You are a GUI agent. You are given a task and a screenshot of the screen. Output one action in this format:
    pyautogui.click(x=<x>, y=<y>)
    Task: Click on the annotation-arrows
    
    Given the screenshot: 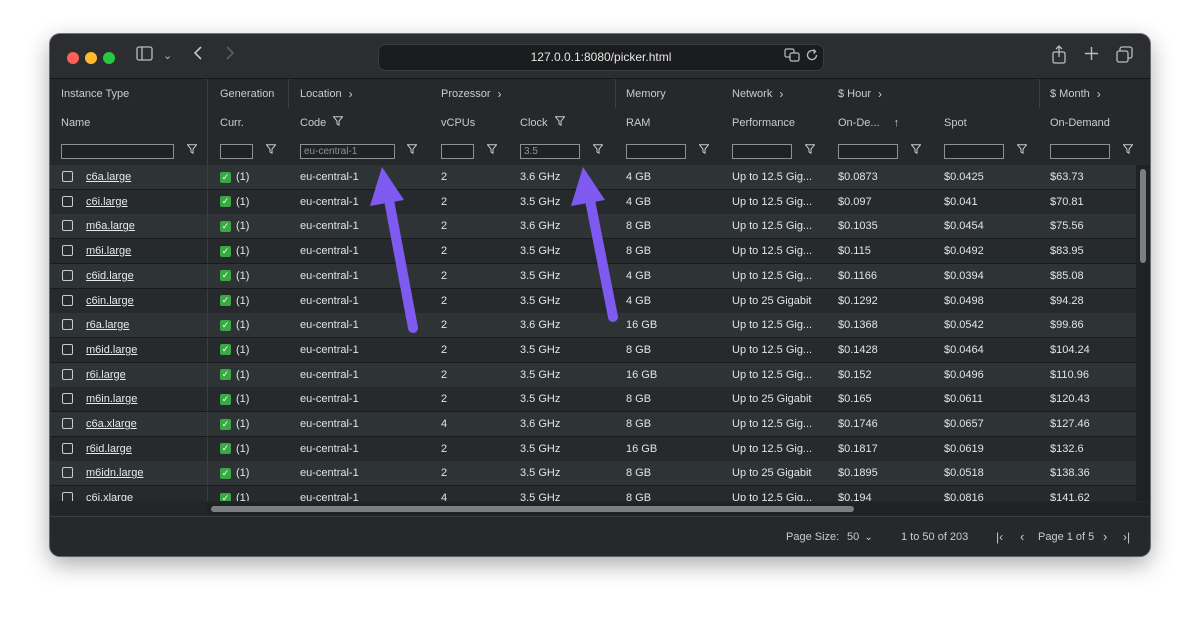 What is the action you would take?
    pyautogui.click(x=494, y=250)
    